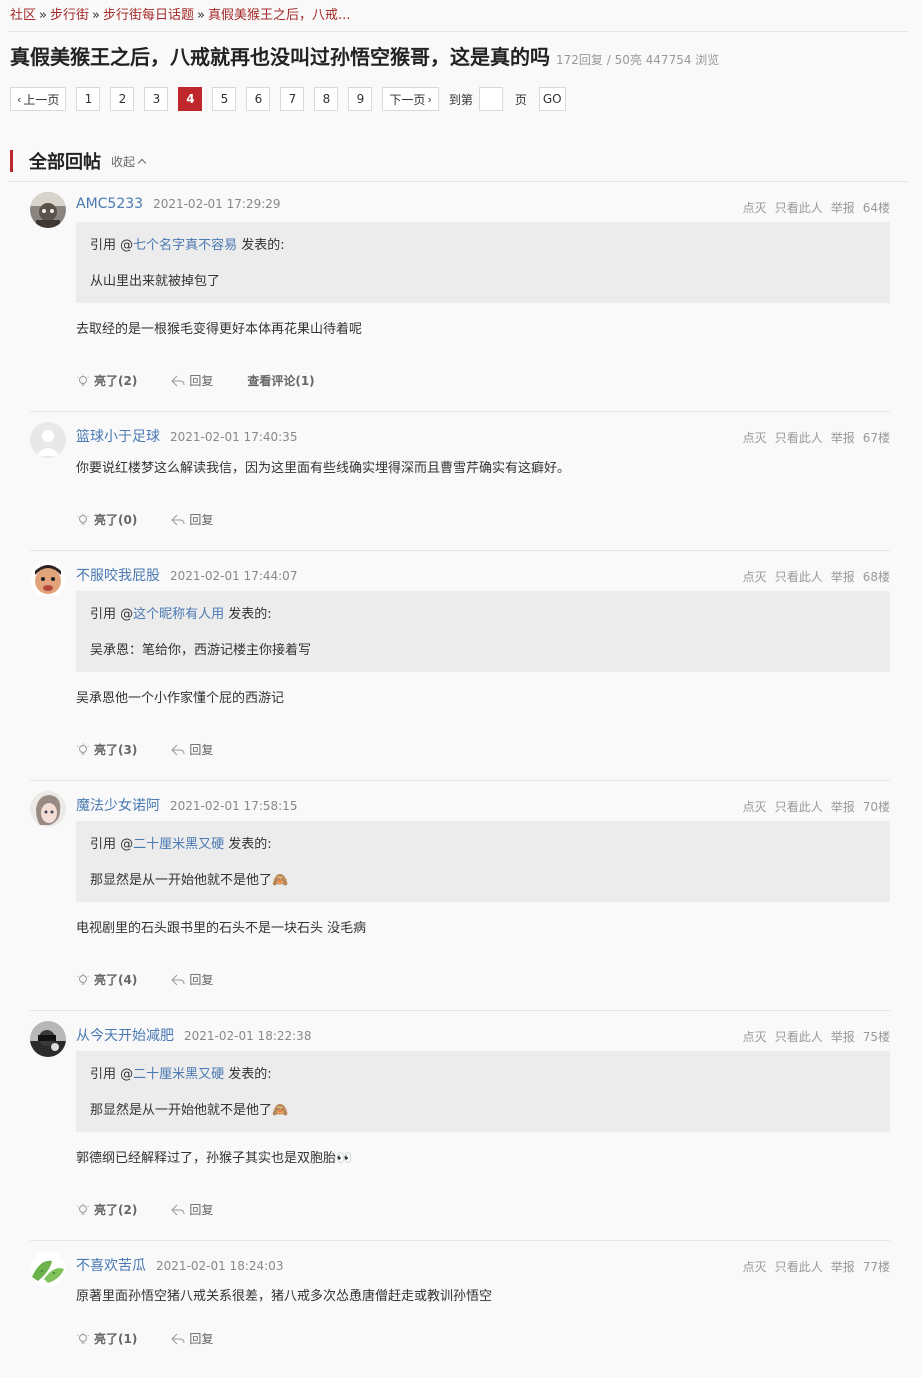 The height and width of the screenshot is (1377, 921). I want to click on next-page-button: 下一页 ›, so click(410, 99).